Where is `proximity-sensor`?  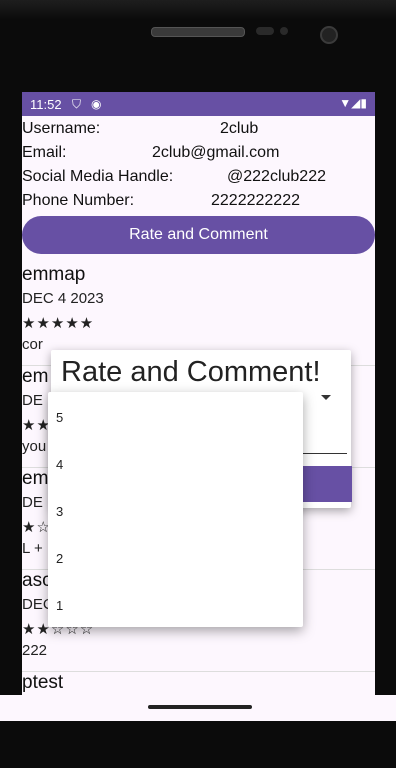
proximity-sensor is located at coordinates (265, 31).